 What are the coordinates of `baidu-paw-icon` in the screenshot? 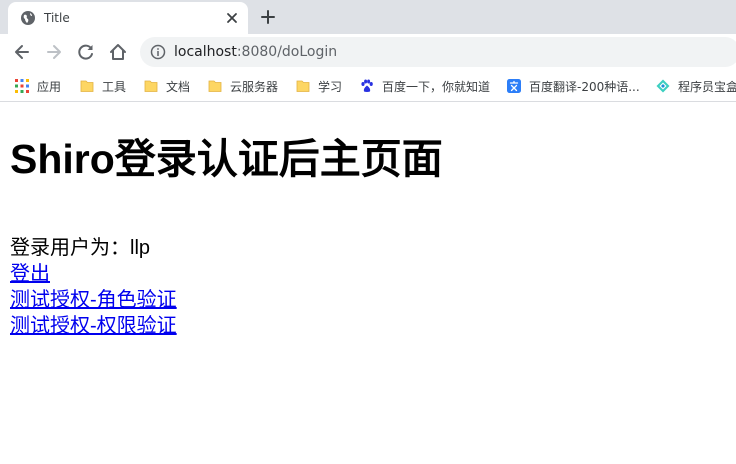 It's located at (367, 85).